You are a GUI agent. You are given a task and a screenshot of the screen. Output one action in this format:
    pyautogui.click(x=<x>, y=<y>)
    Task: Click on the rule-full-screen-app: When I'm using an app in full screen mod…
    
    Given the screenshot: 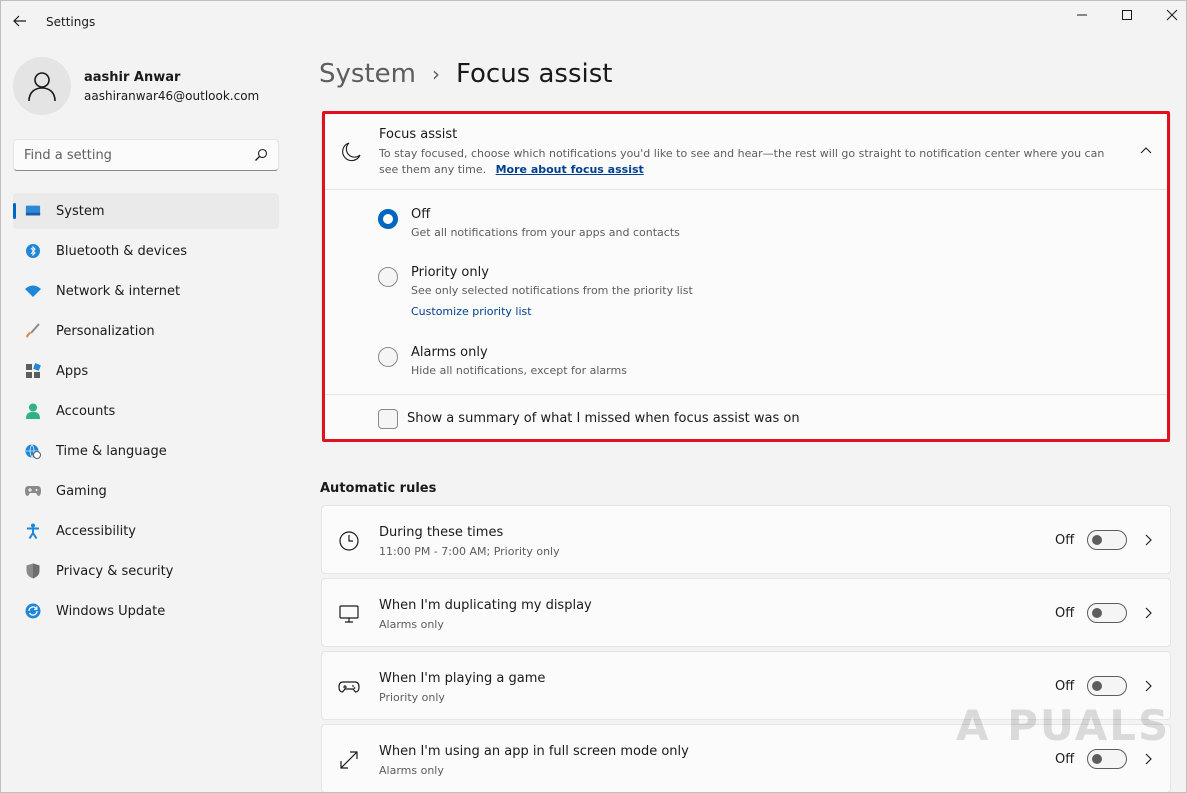 What is the action you would take?
    pyautogui.click(x=746, y=758)
    